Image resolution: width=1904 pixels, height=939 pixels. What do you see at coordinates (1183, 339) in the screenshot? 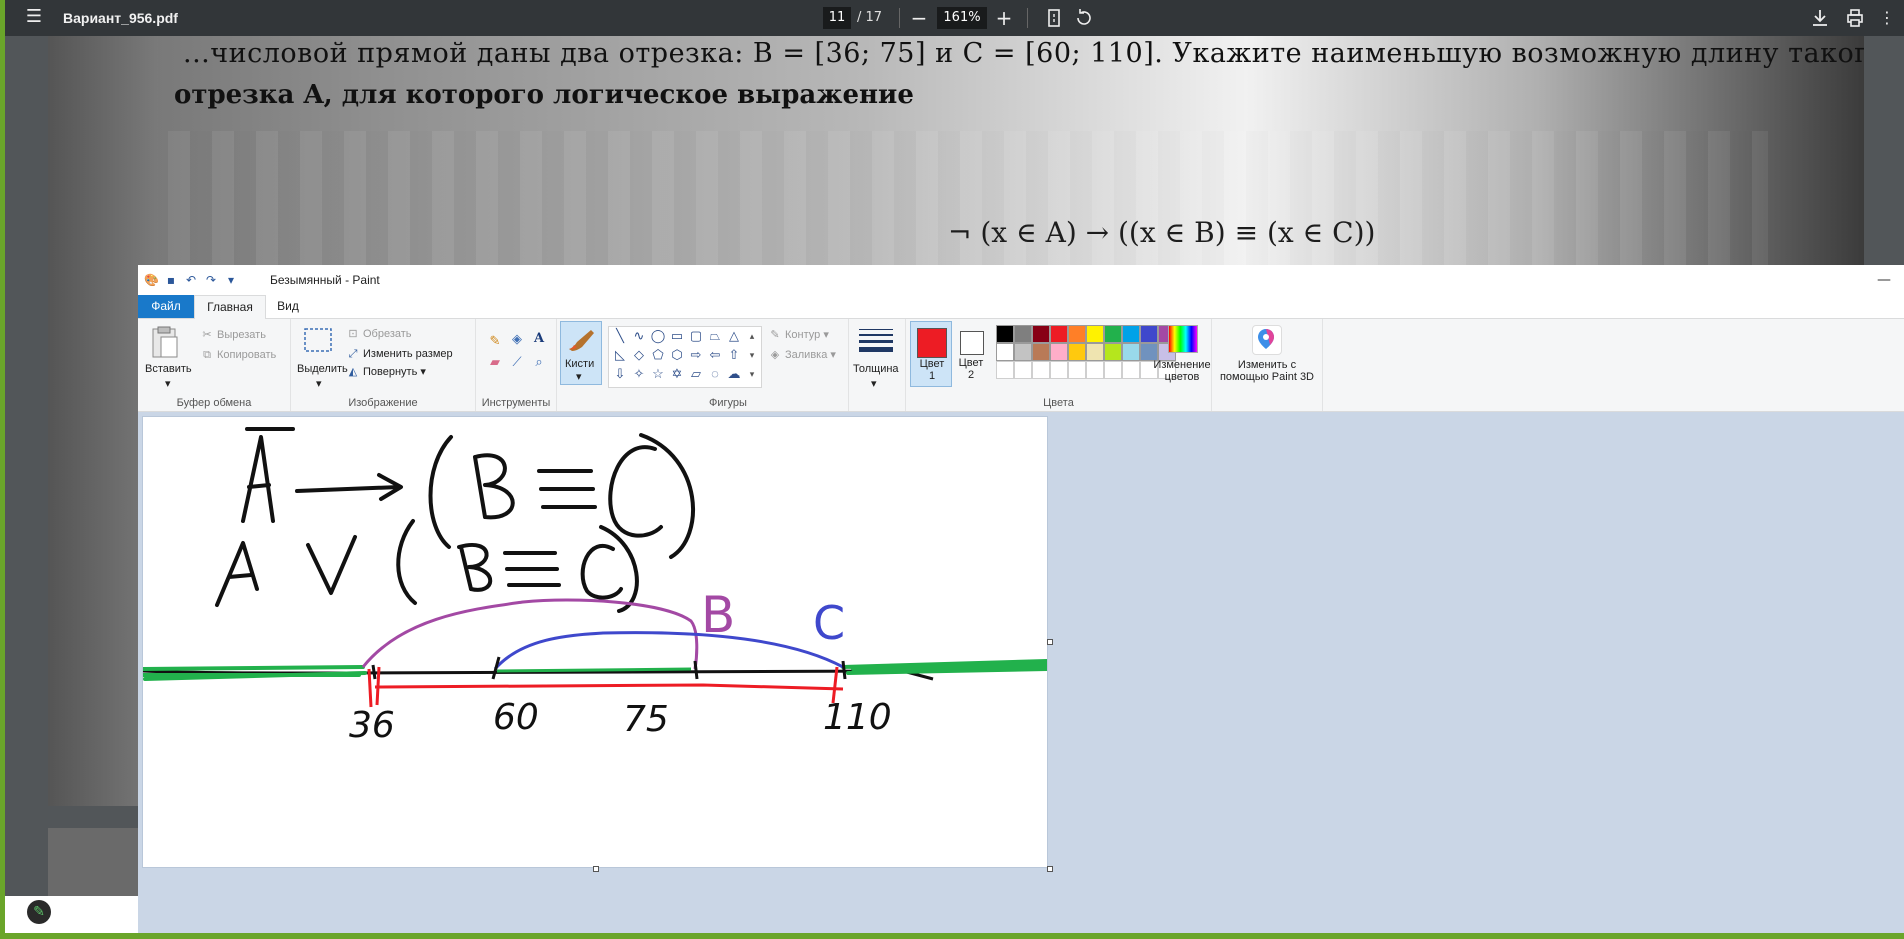
I see `edit-colors-icon` at bounding box center [1183, 339].